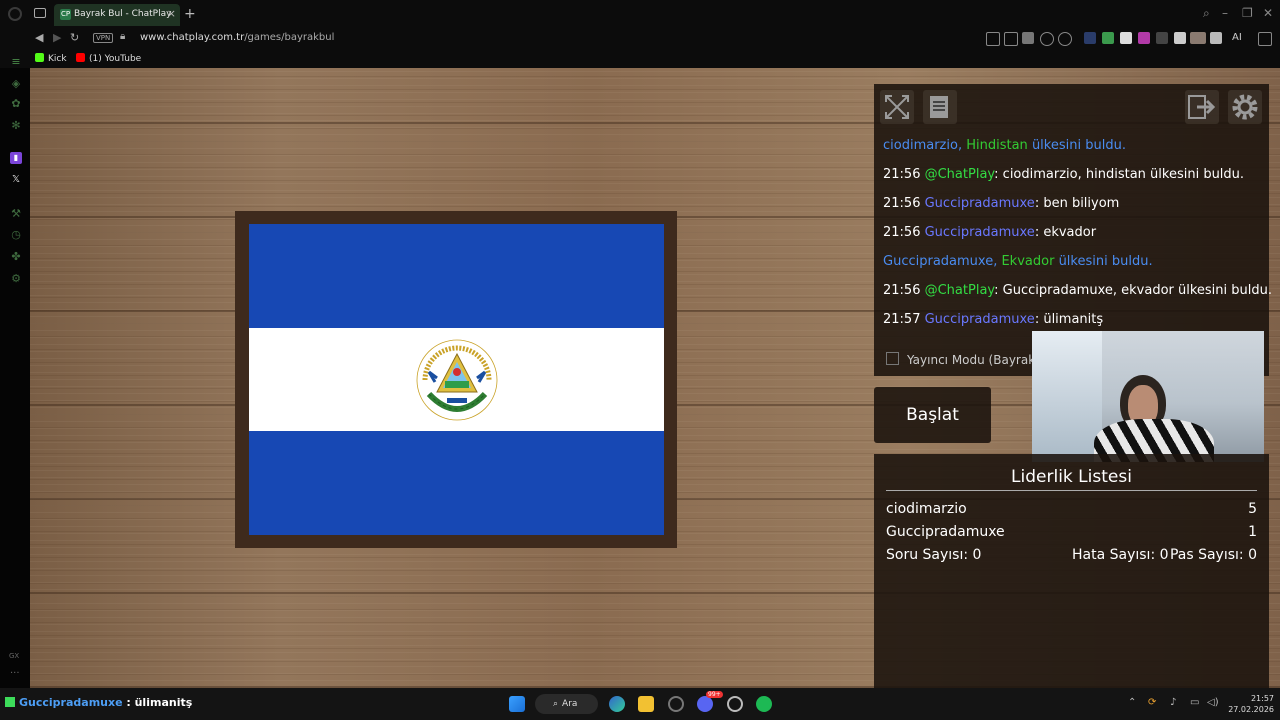 The width and height of the screenshot is (1280, 720). What do you see at coordinates (1198, 38) in the screenshot?
I see `profile-avatar` at bounding box center [1198, 38].